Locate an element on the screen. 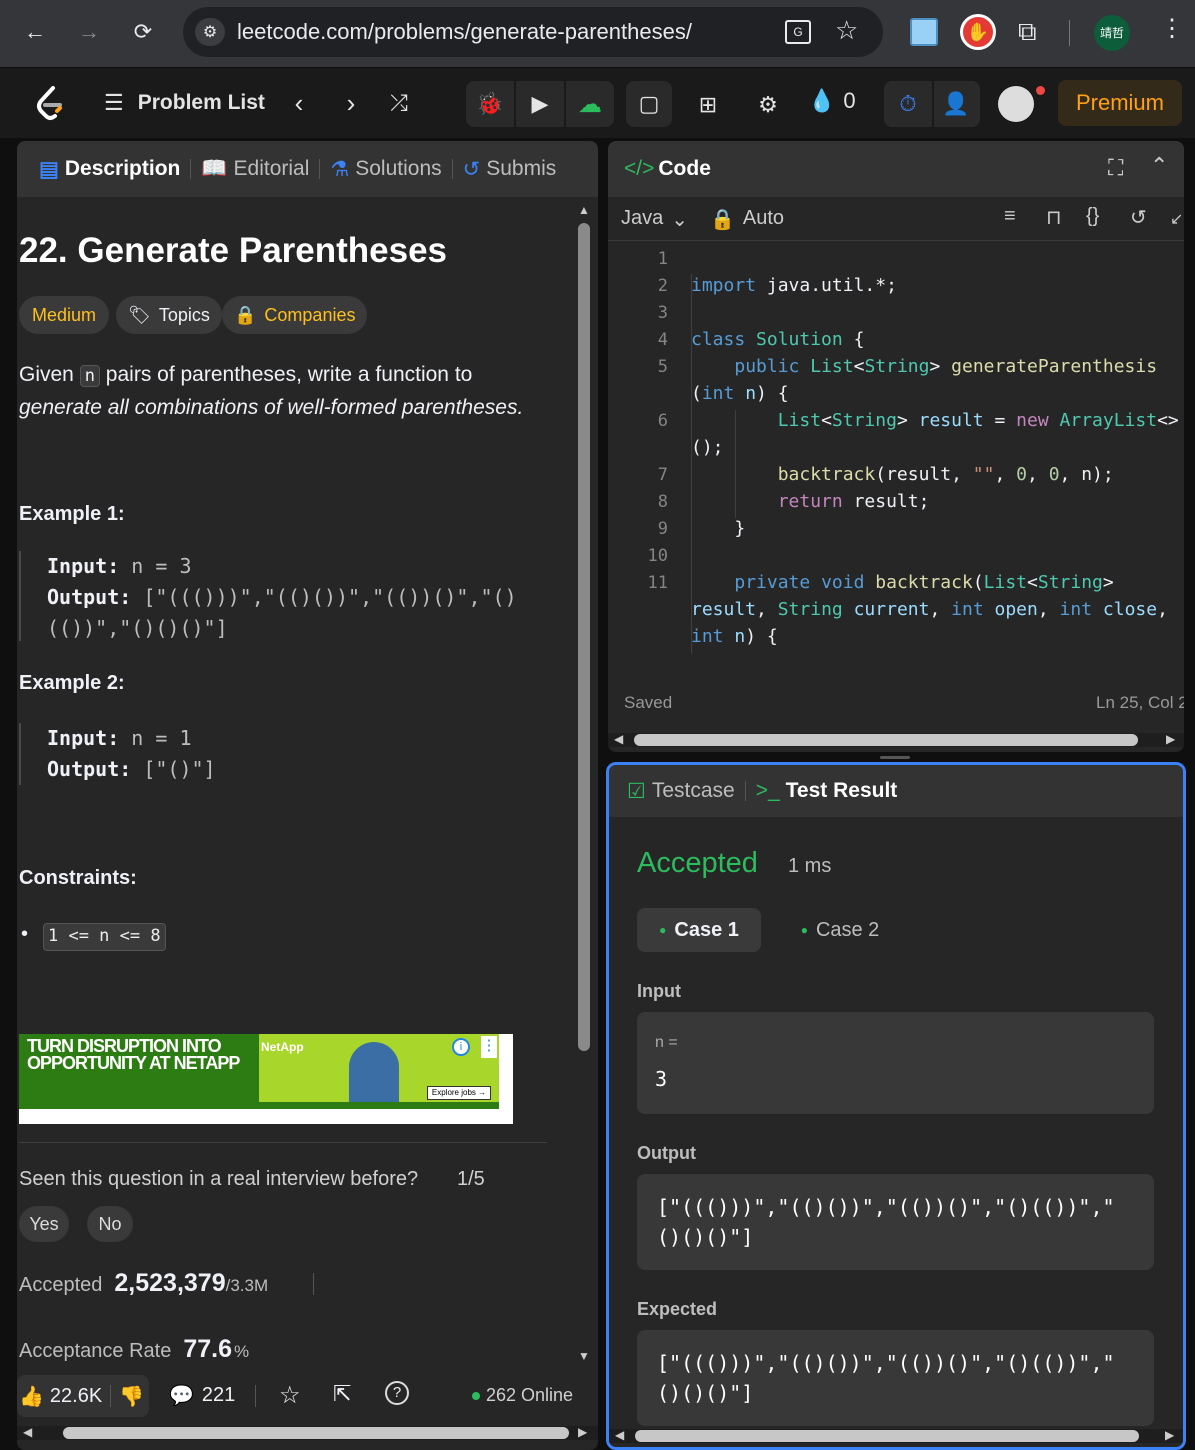 The width and height of the screenshot is (1195, 1450). expand-icon: ↙ is located at coordinates (1176, 219).